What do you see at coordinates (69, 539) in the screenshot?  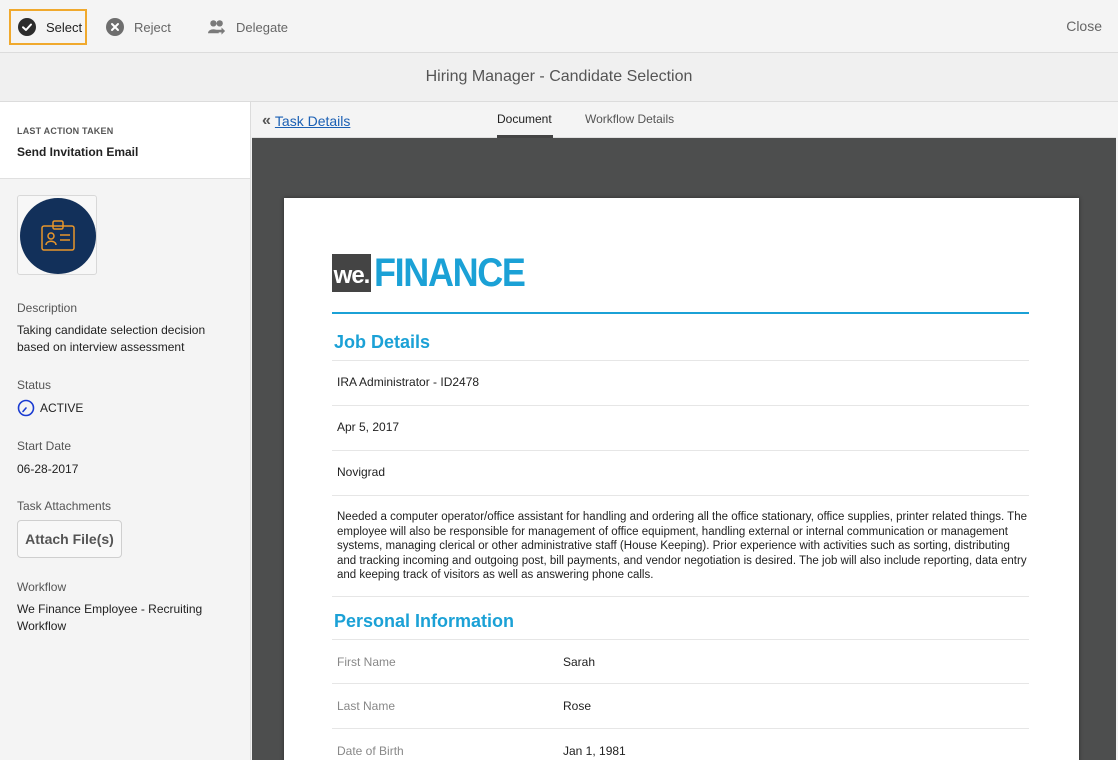 I see `attach-files-button: Attach File(s)` at bounding box center [69, 539].